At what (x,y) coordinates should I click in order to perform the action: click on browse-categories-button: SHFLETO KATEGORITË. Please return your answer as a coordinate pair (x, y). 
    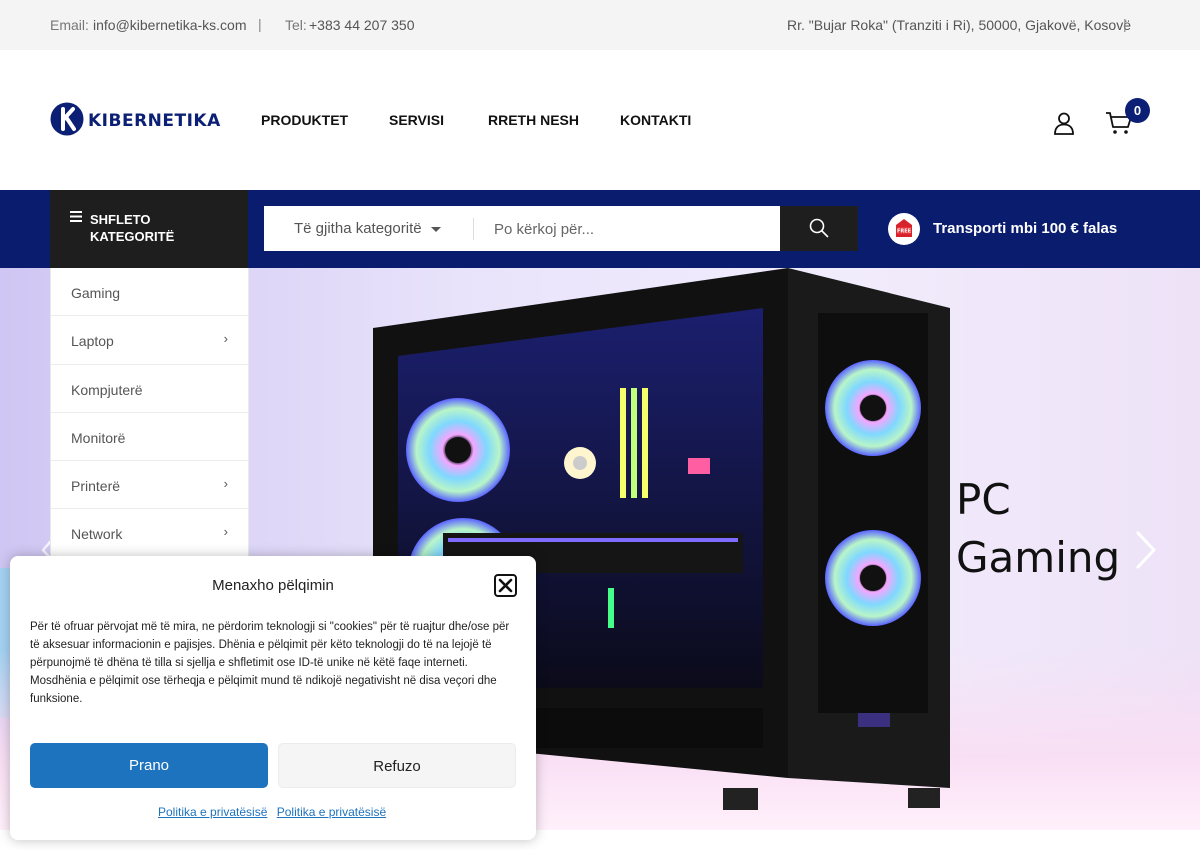
    Looking at the image, I should click on (149, 229).